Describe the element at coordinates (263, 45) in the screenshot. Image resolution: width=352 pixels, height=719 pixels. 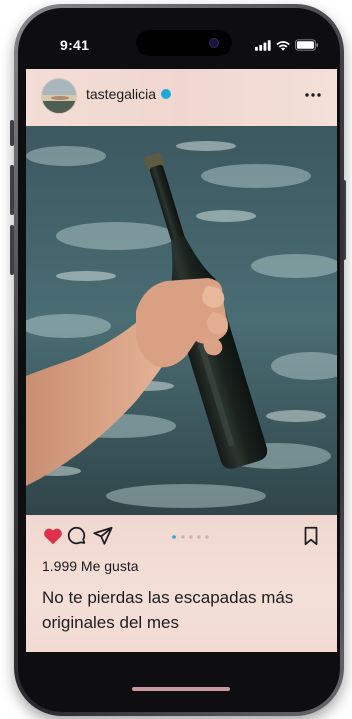
I see `signal-icon` at that location.